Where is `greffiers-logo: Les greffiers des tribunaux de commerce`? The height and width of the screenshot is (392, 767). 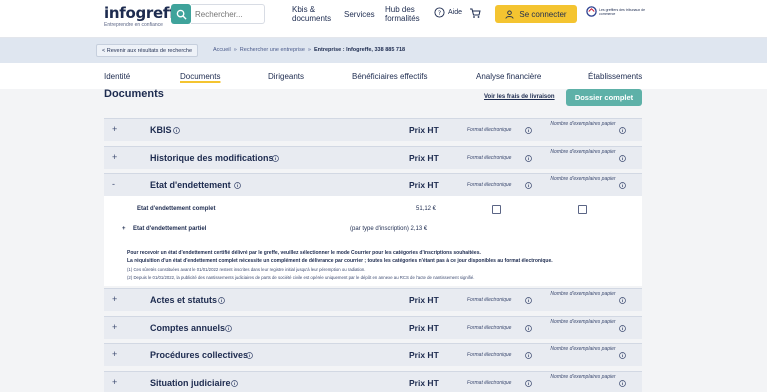
greffiers-logo: Les greffiers des tribunaux de commerce is located at coordinates (620, 11).